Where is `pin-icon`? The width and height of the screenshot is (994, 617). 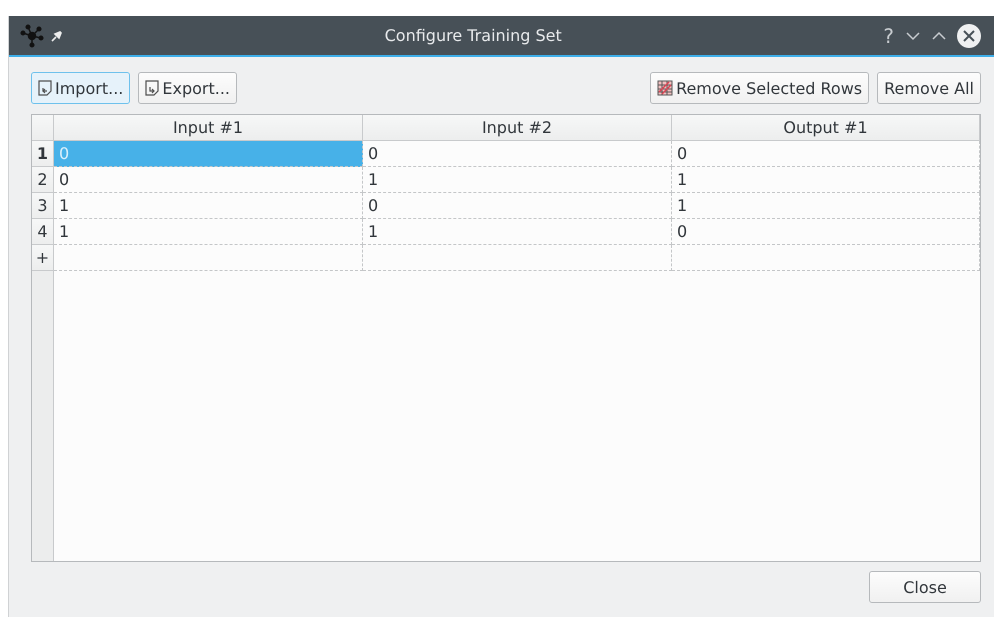
pin-icon is located at coordinates (57, 35).